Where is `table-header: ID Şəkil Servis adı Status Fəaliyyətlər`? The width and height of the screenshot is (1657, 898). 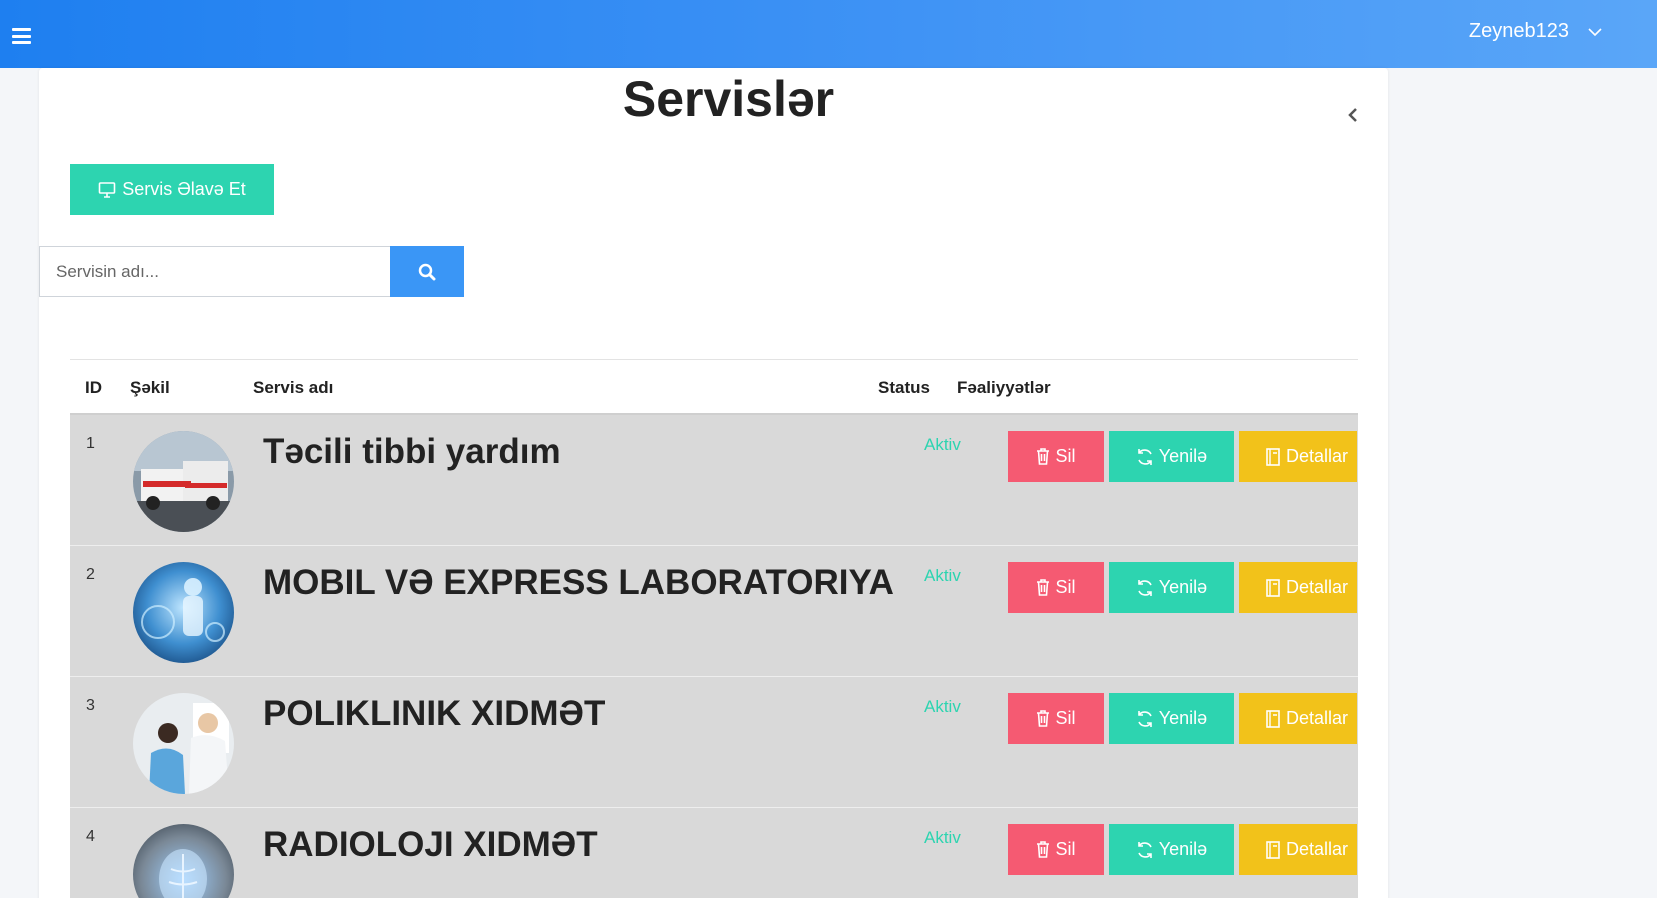
table-header: ID Şəkil Servis adı Status Fəaliyyətlər is located at coordinates (714, 387).